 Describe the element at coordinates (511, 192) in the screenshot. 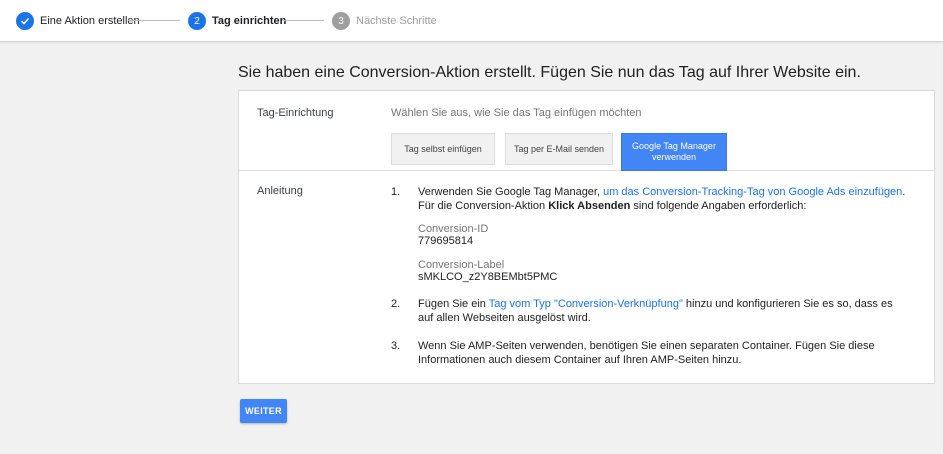

I see `item-text-part: Verwenden Sie Google Tag Manager,` at that location.